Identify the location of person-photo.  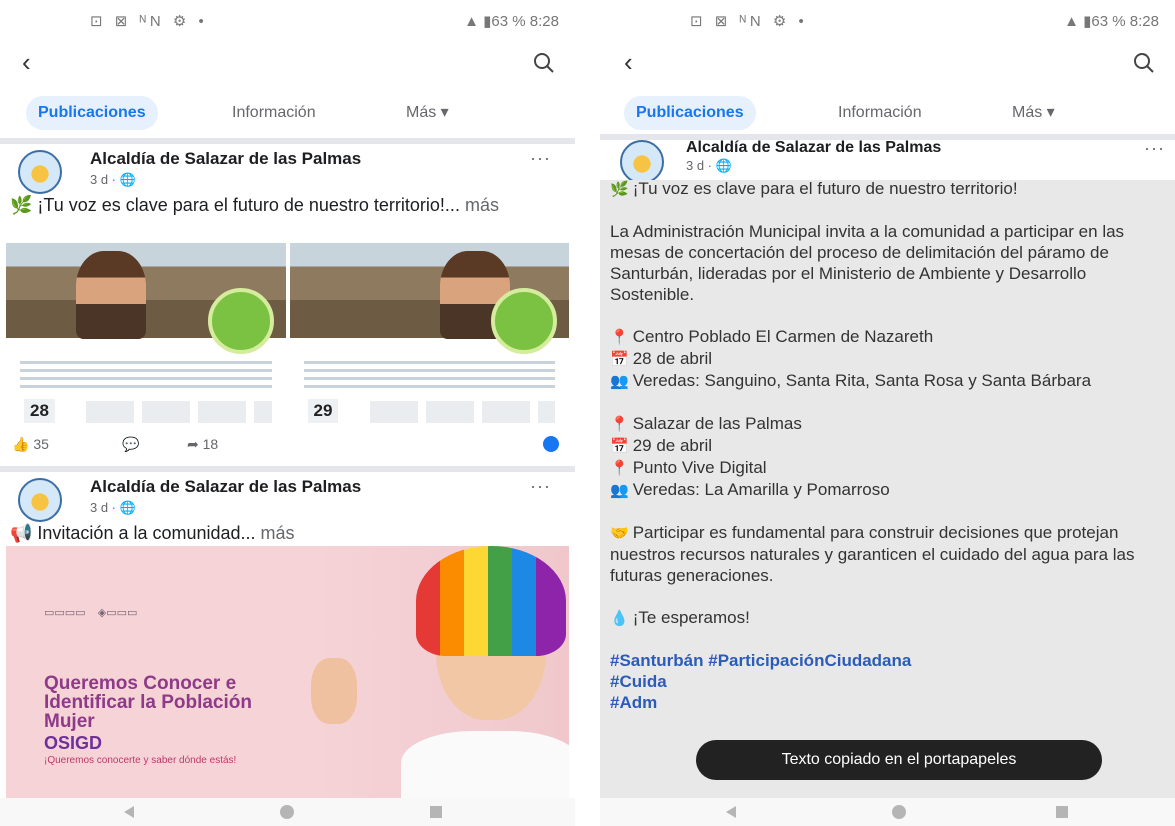
(111, 295).